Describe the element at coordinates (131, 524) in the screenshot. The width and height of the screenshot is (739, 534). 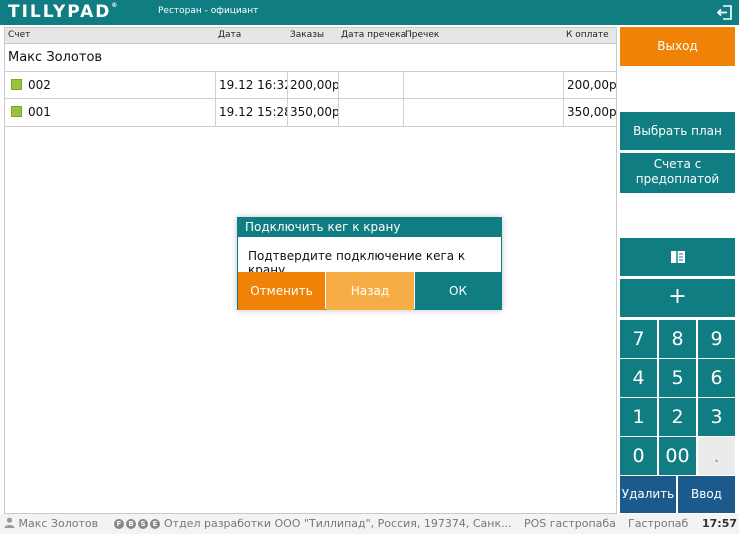
I see `badge-b-icon: B` at that location.